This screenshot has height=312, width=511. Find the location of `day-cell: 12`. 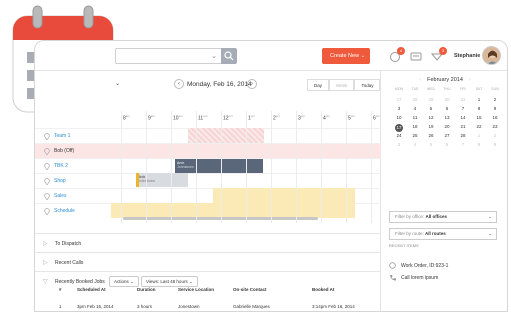

day-cell: 12 is located at coordinates (431, 117).